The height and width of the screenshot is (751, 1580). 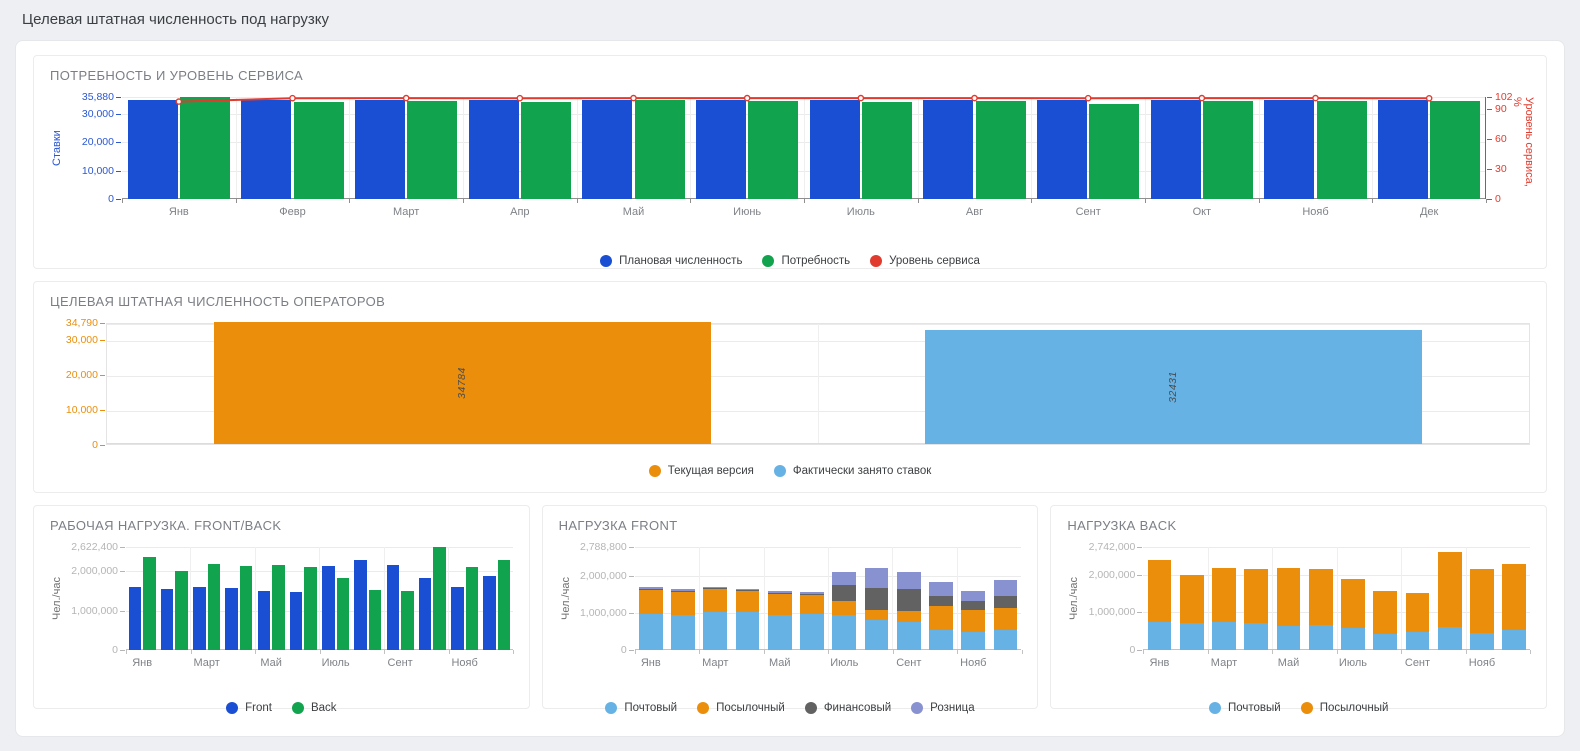 What do you see at coordinates (925, 261) in the screenshot?
I see `legend-item: Уровень сервиса` at bounding box center [925, 261].